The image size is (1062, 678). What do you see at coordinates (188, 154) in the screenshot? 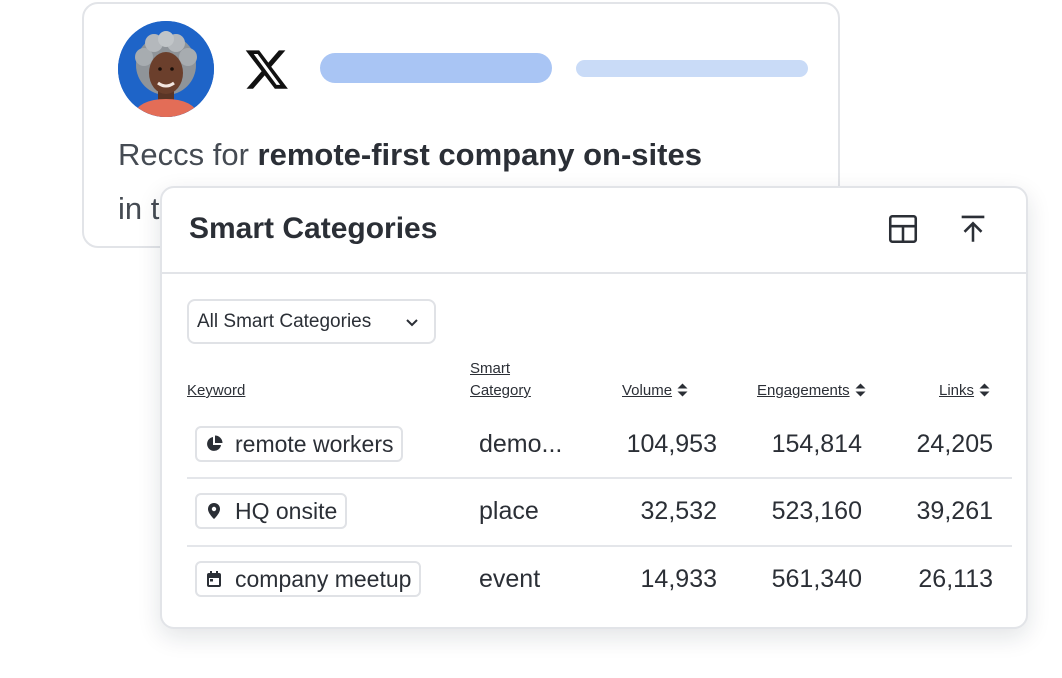
I see `post-text-prefix: Reccs for` at bounding box center [188, 154].